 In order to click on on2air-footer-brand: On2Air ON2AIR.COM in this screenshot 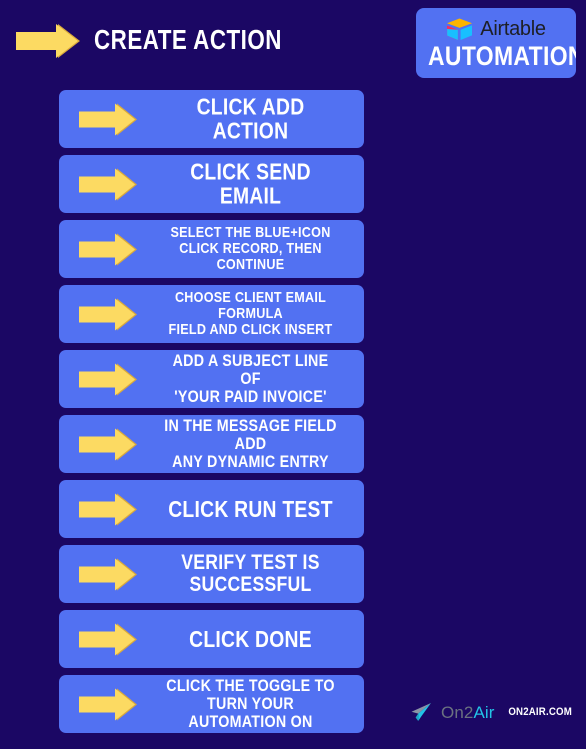, I will do `click(493, 712)`.